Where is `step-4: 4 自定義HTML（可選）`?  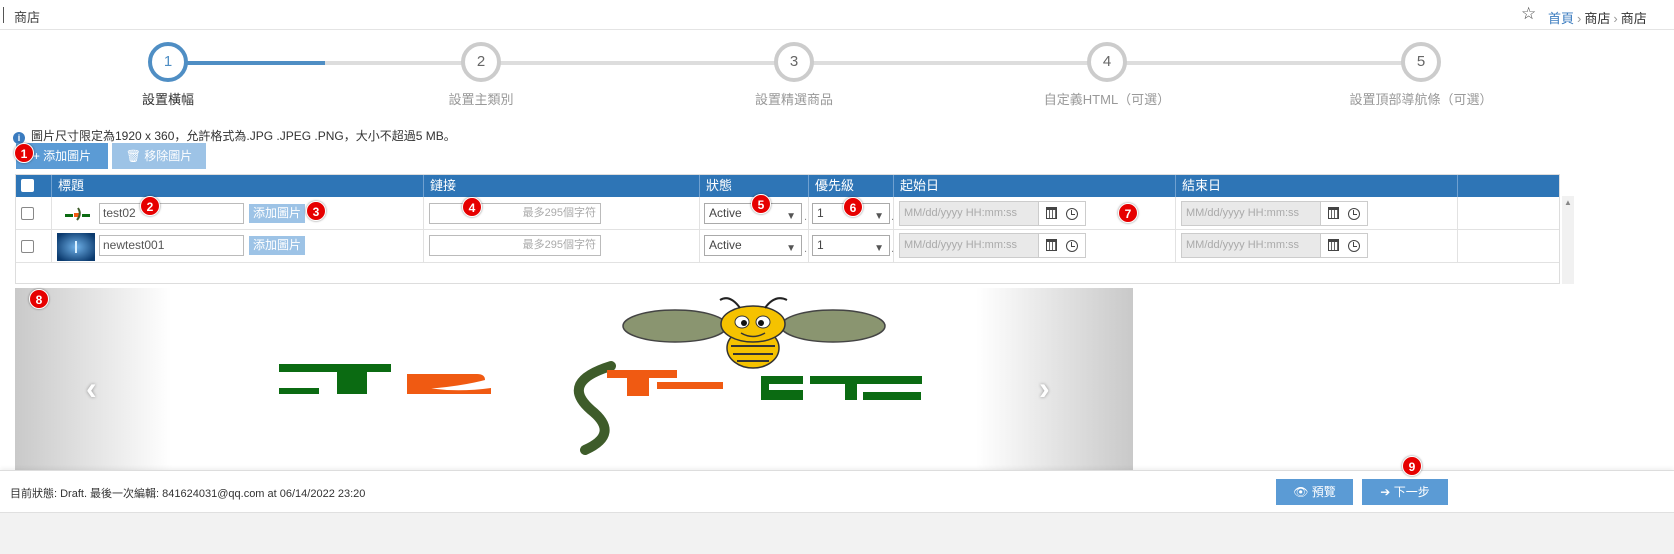 step-4: 4 自定義HTML（可選） is located at coordinates (1107, 75).